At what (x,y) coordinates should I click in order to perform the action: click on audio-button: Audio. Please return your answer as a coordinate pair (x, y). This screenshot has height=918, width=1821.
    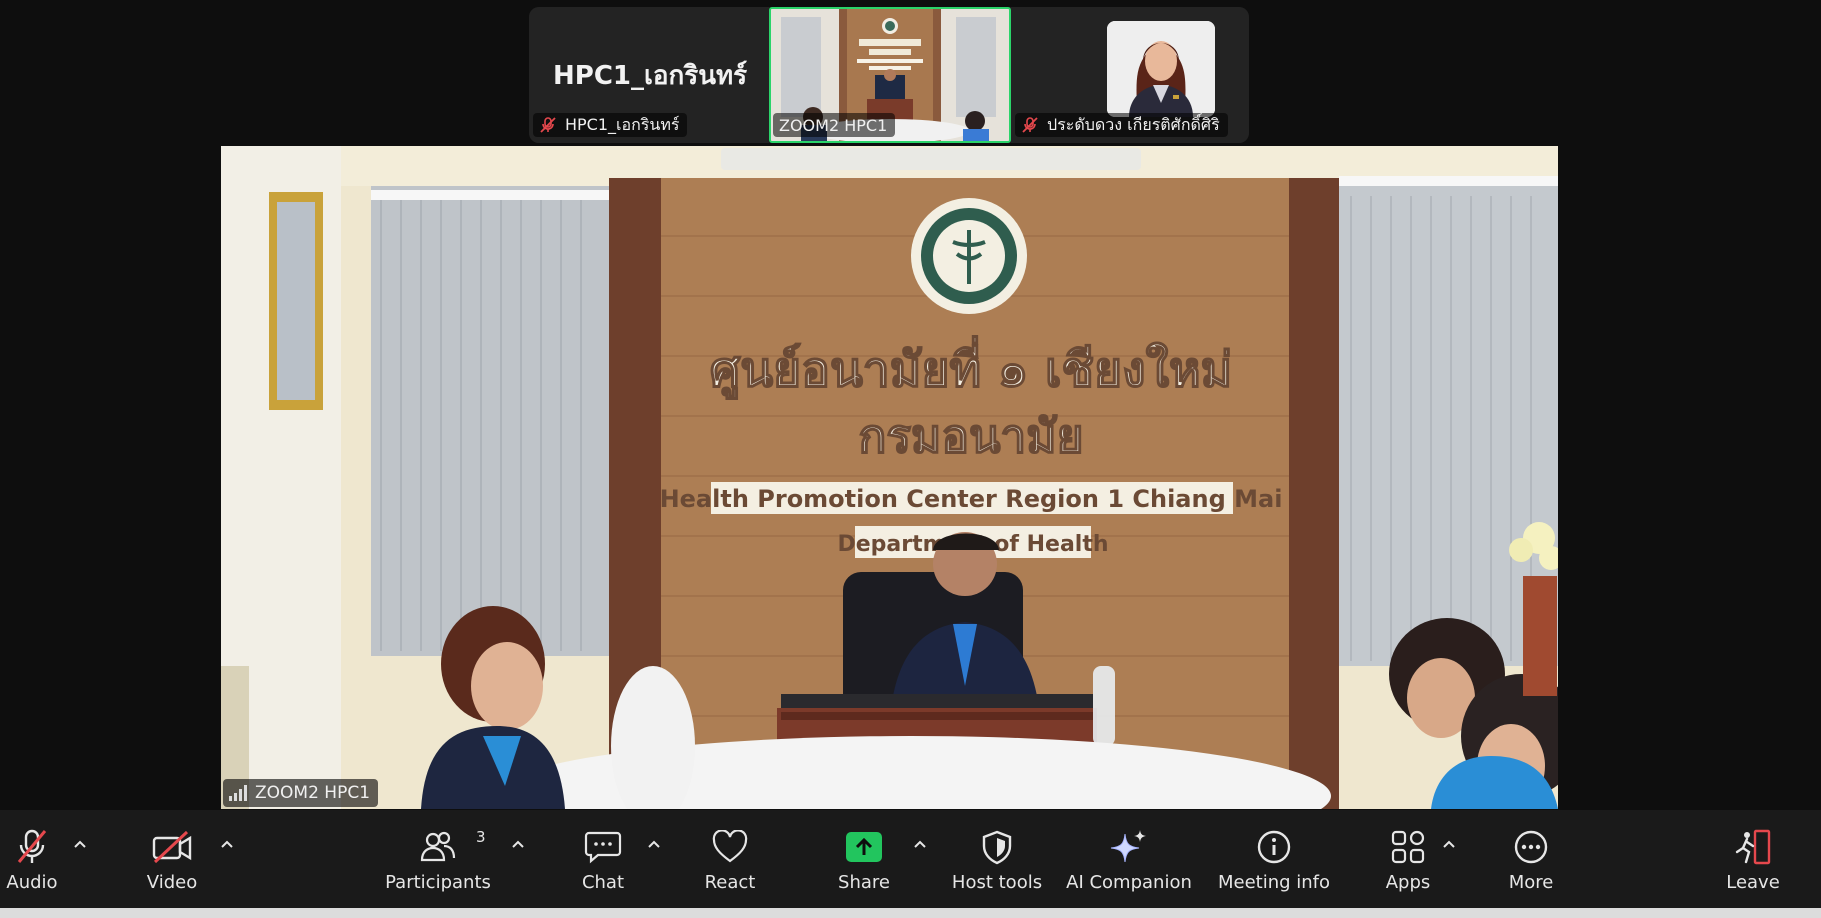
    Looking at the image, I should click on (32, 859).